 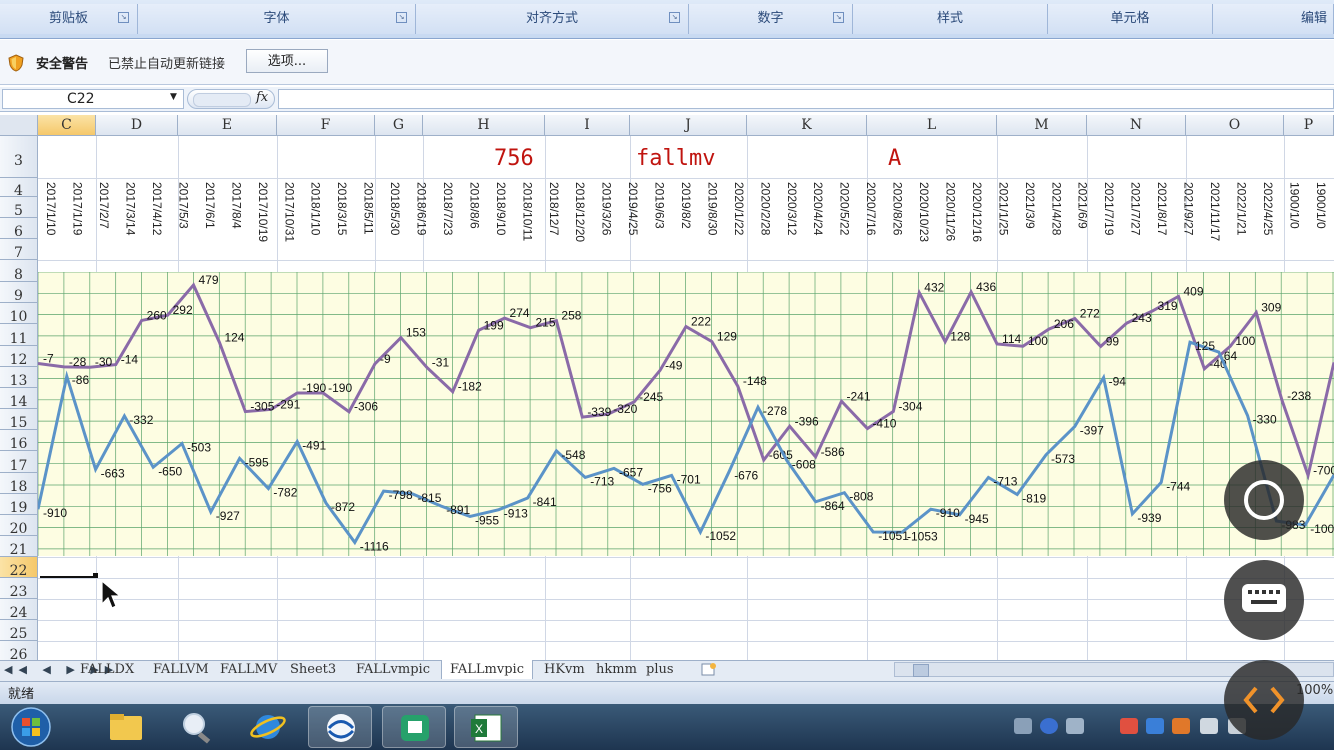 I want to click on row-header-3: 3, so click(x=19, y=157).